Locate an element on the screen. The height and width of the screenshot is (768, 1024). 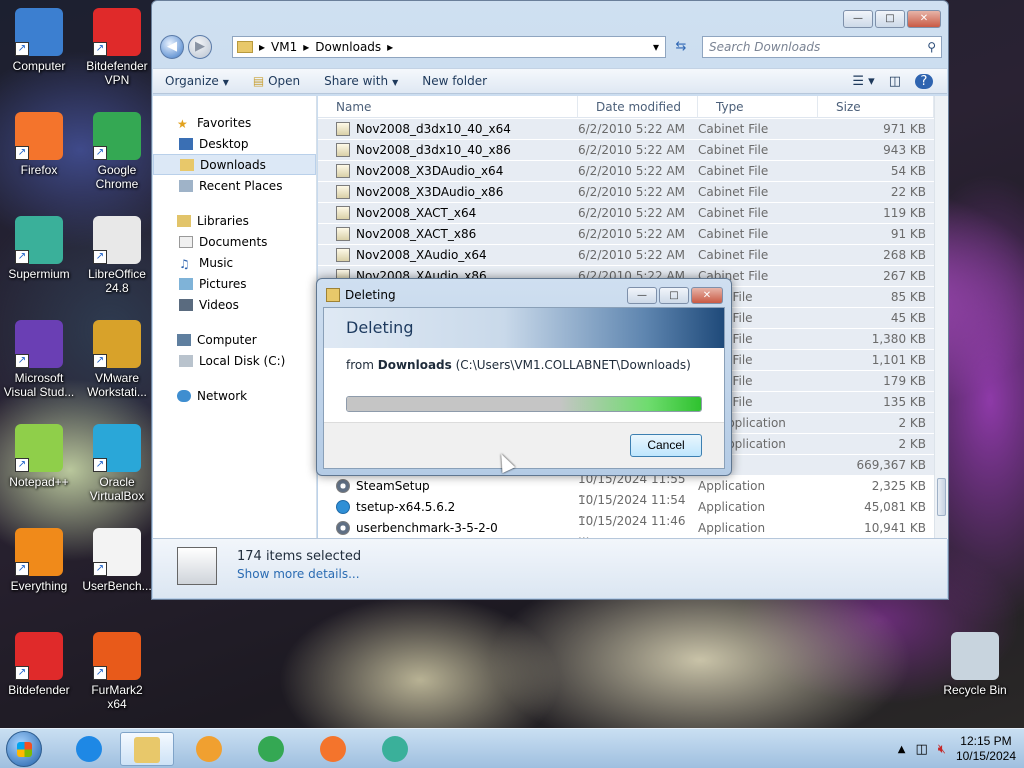
vertical-scrollbar is located at coordinates (941, 317).